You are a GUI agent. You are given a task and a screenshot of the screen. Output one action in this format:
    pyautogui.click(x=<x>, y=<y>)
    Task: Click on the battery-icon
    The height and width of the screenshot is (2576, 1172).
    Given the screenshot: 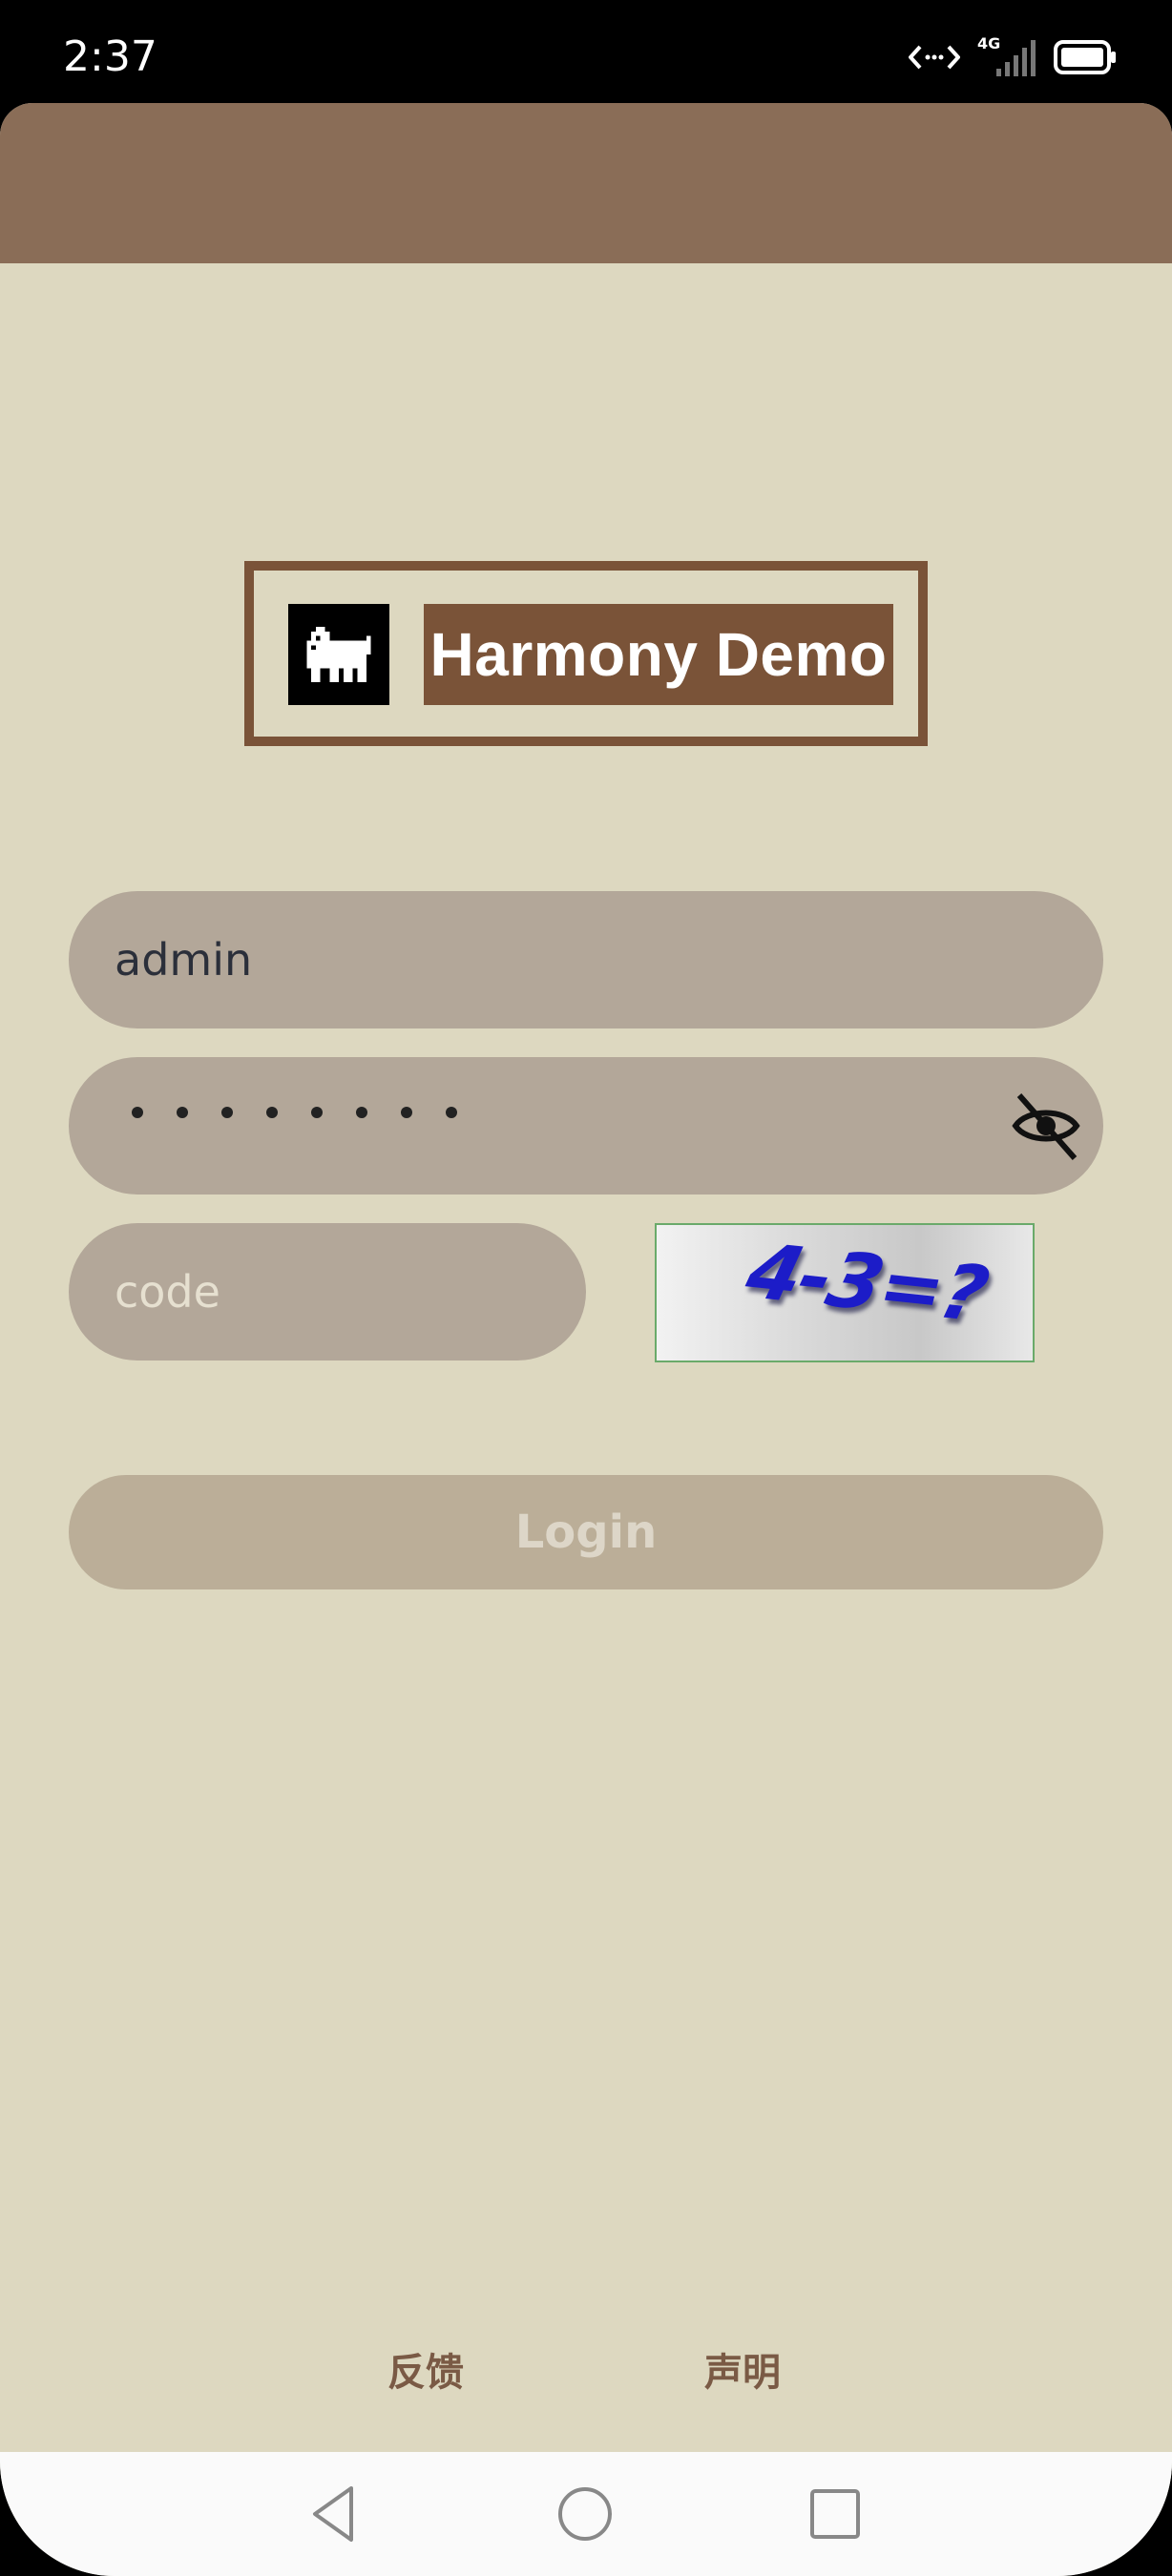 What is the action you would take?
    pyautogui.click(x=1085, y=57)
    